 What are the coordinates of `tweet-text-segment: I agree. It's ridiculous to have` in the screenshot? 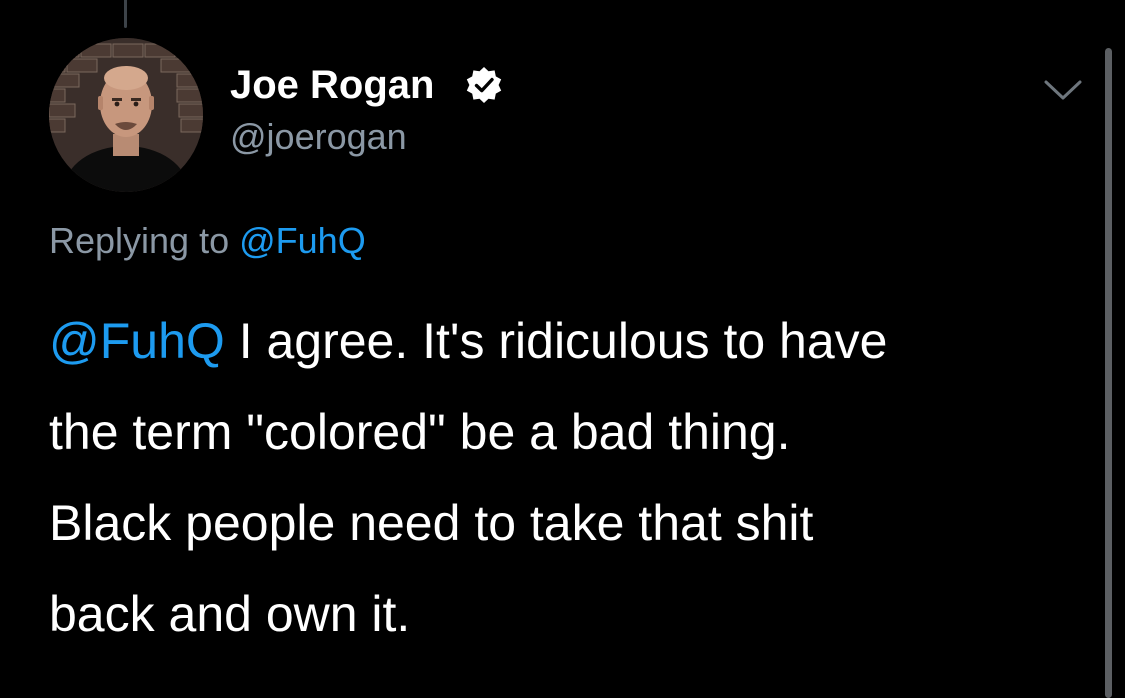 It's located at (556, 341).